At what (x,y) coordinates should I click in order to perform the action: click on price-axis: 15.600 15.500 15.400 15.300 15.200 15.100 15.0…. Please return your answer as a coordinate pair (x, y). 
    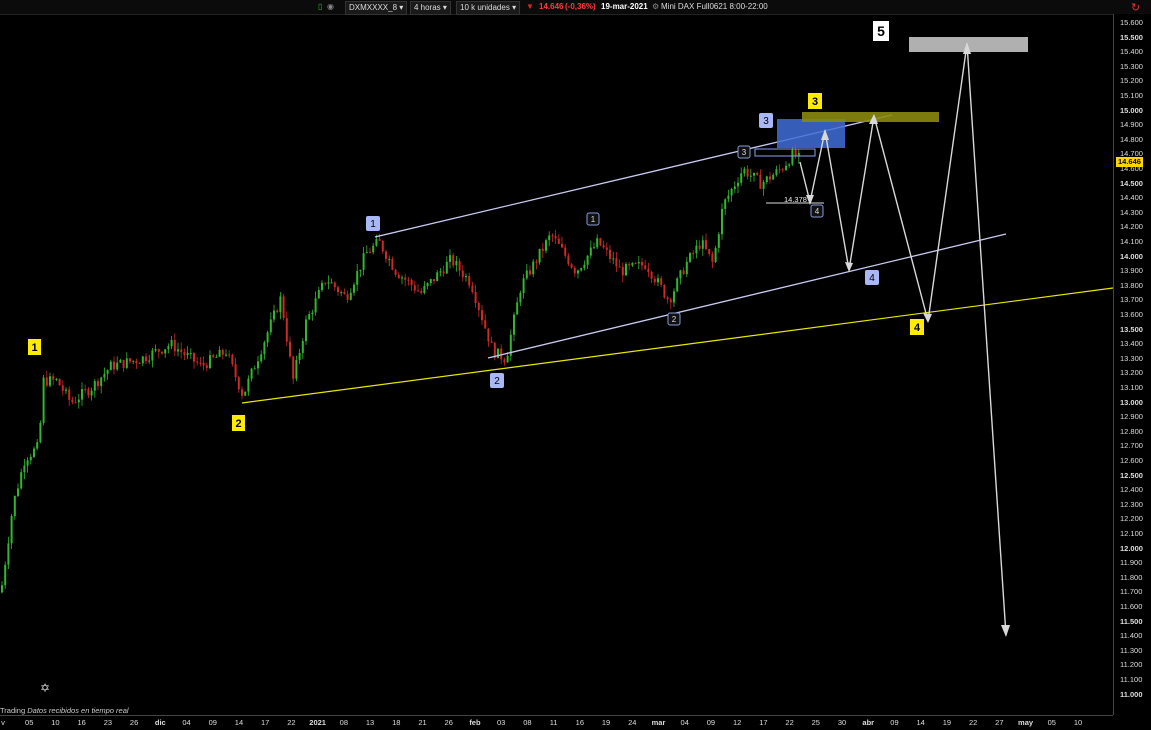
    Looking at the image, I should click on (1132, 364).